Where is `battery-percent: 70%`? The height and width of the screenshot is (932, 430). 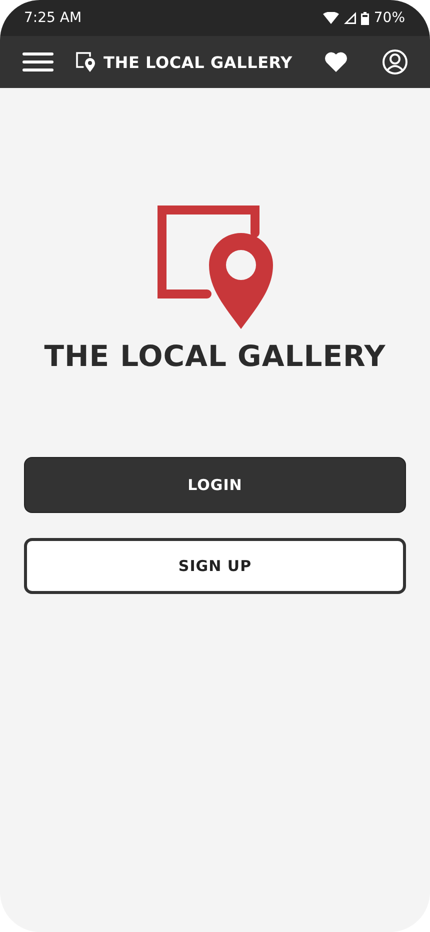
battery-percent: 70% is located at coordinates (389, 18).